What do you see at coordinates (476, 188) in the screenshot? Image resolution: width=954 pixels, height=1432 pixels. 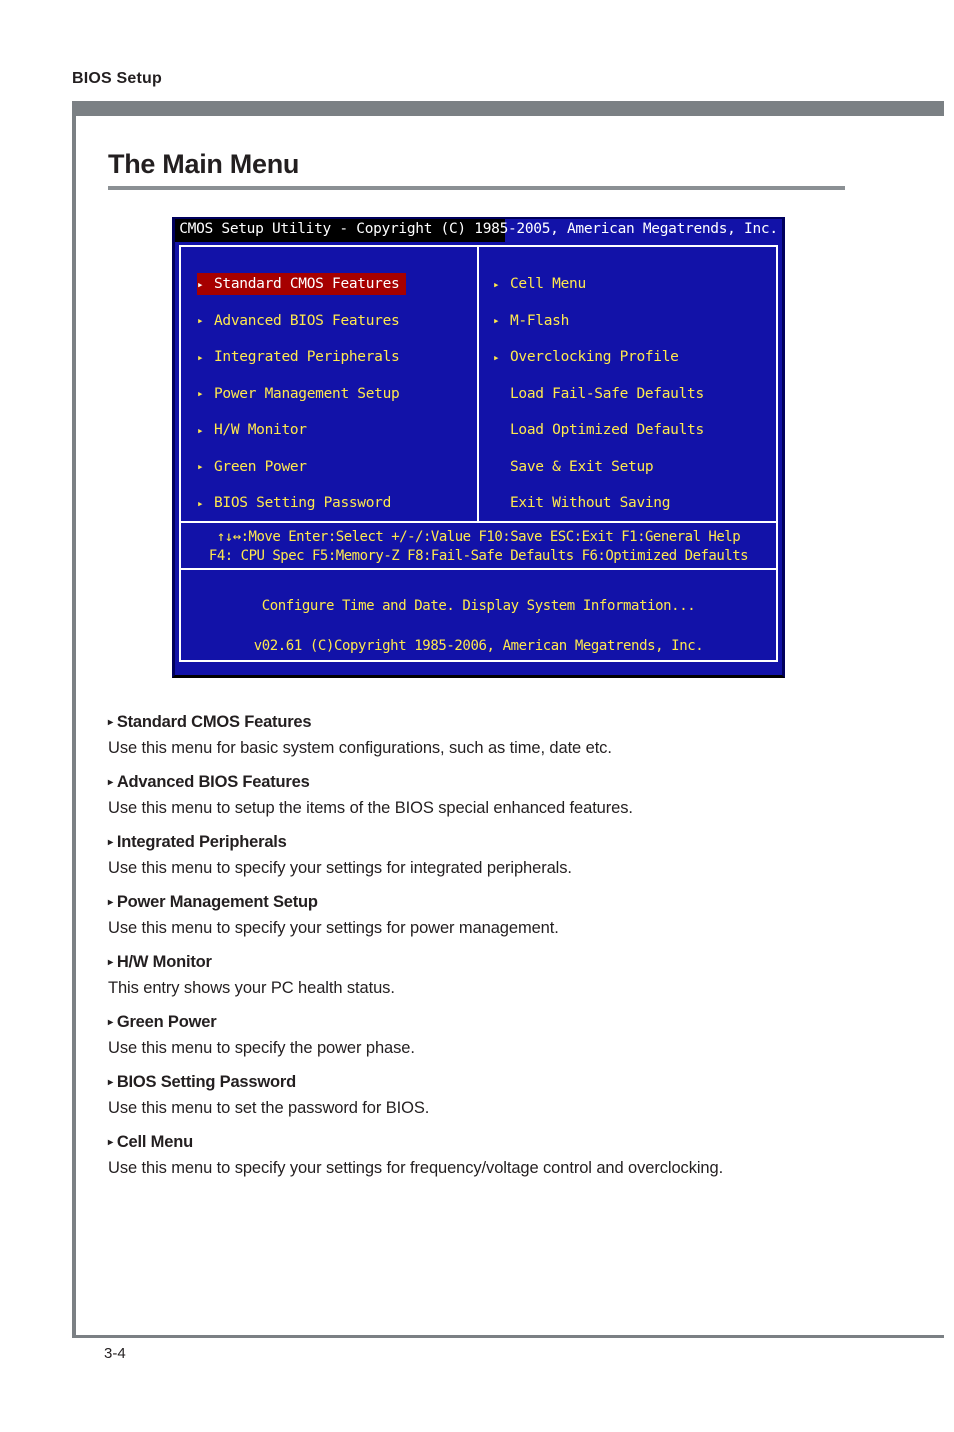 I see `page-title-underline` at bounding box center [476, 188].